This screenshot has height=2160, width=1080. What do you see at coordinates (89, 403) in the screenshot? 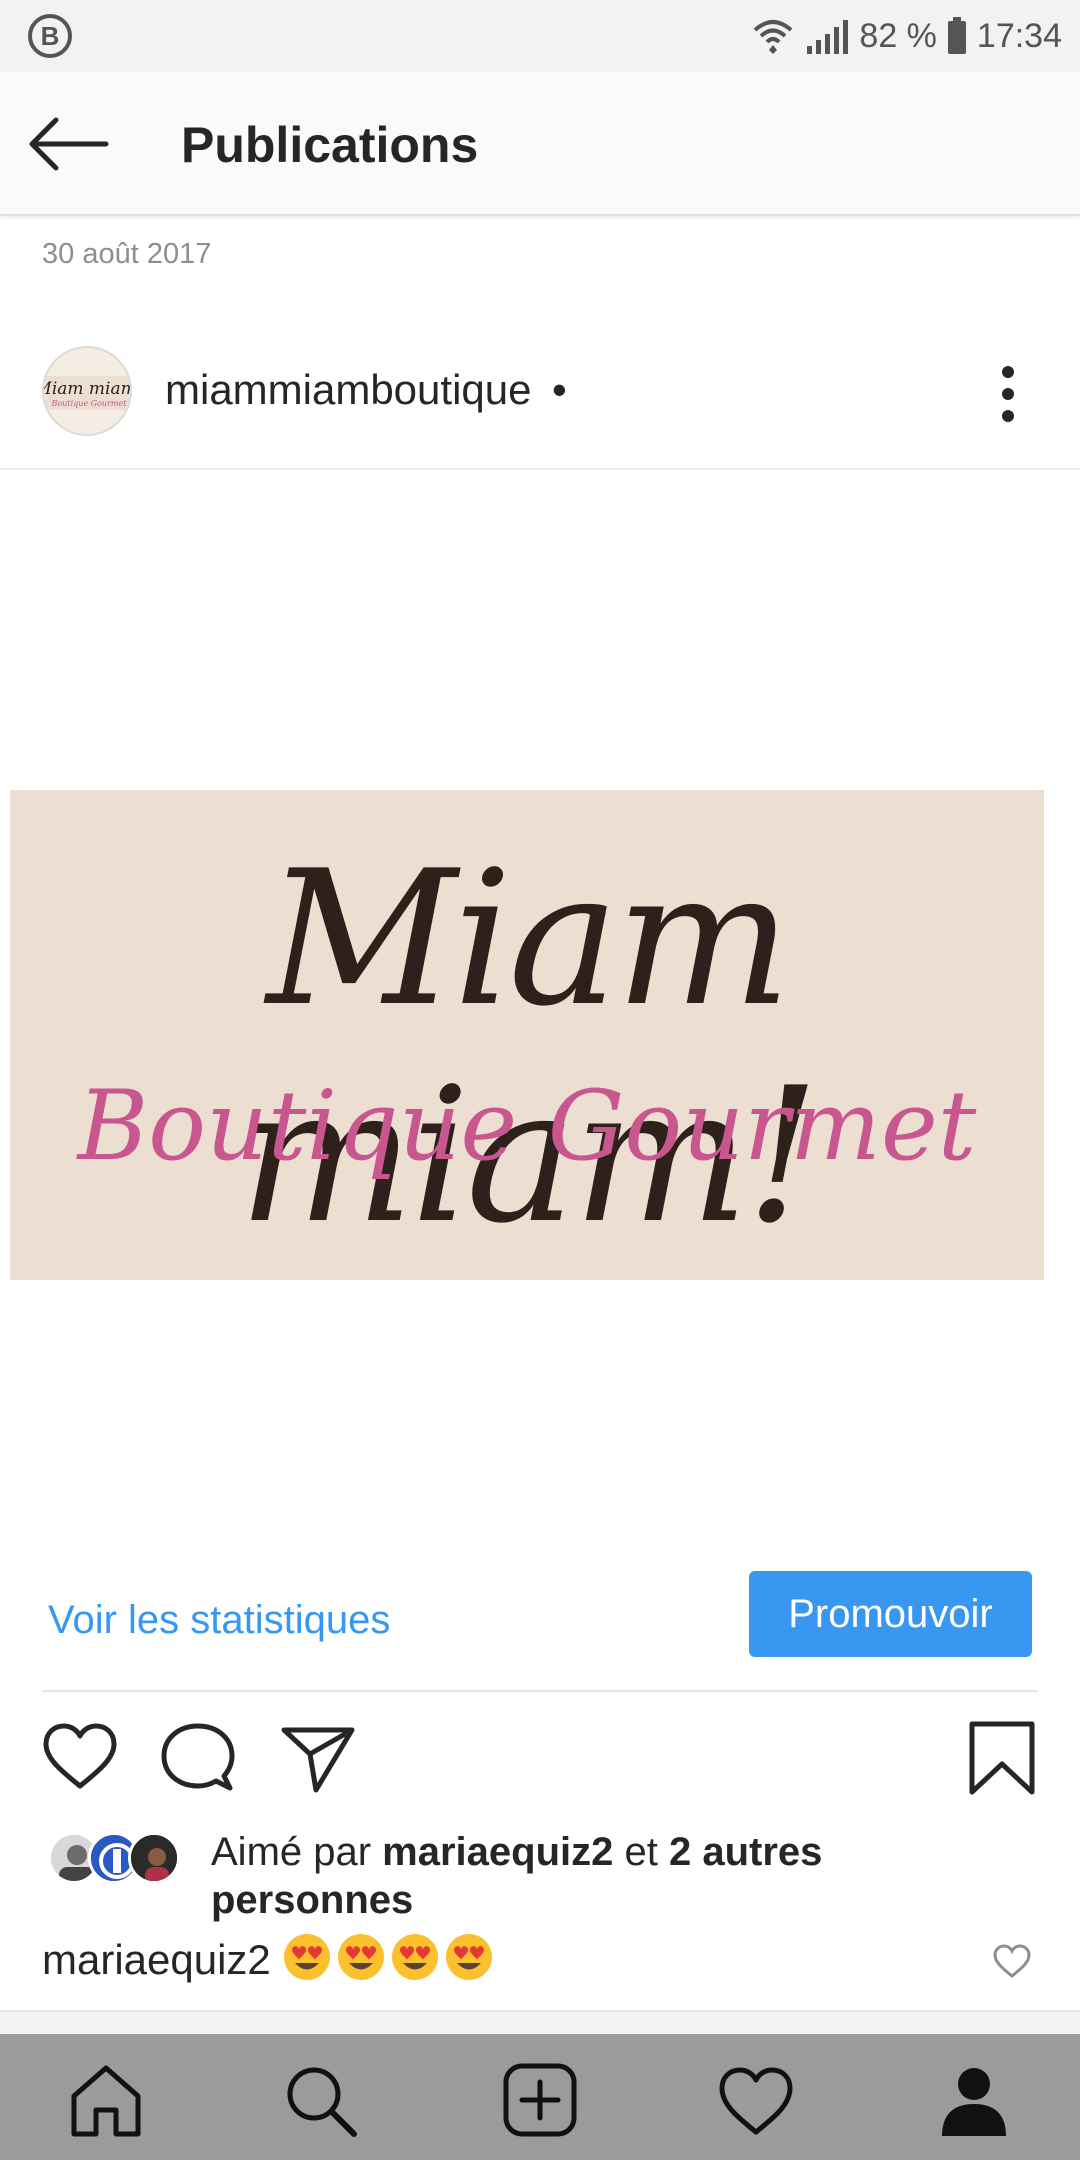
I see `svg-text: Boutique Gourmet` at bounding box center [89, 403].